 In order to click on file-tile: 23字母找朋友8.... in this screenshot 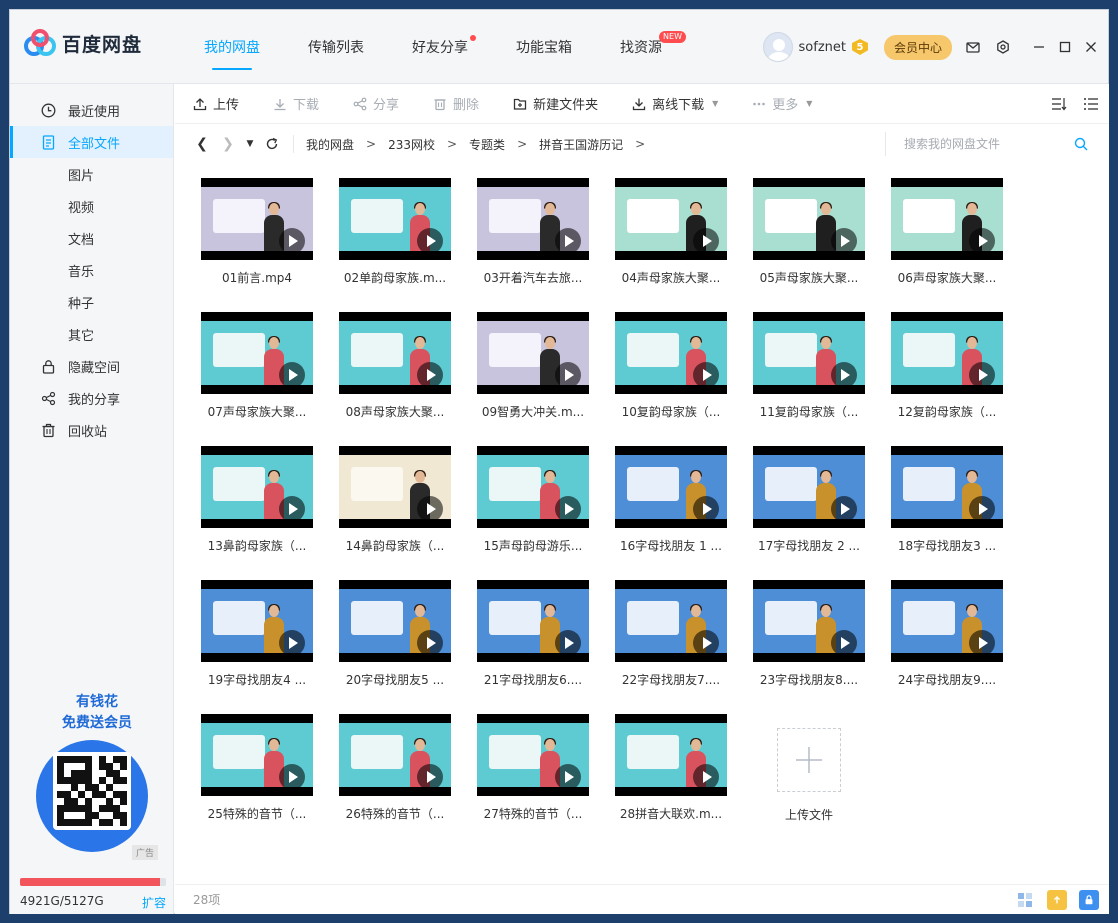, I will do `click(809, 640)`.